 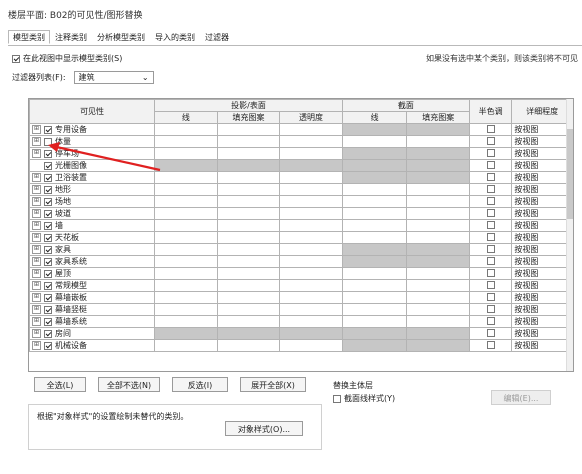 I want to click on table-row: ⊞ 家具系统 按视图, so click(x=301, y=261).